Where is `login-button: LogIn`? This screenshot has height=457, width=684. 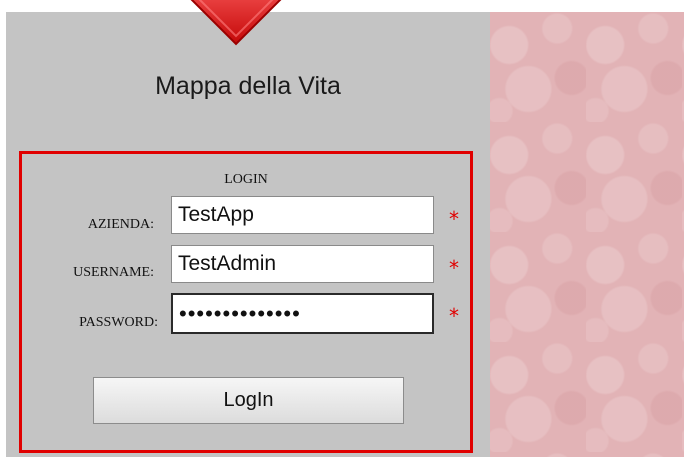
login-button: LogIn is located at coordinates (248, 400).